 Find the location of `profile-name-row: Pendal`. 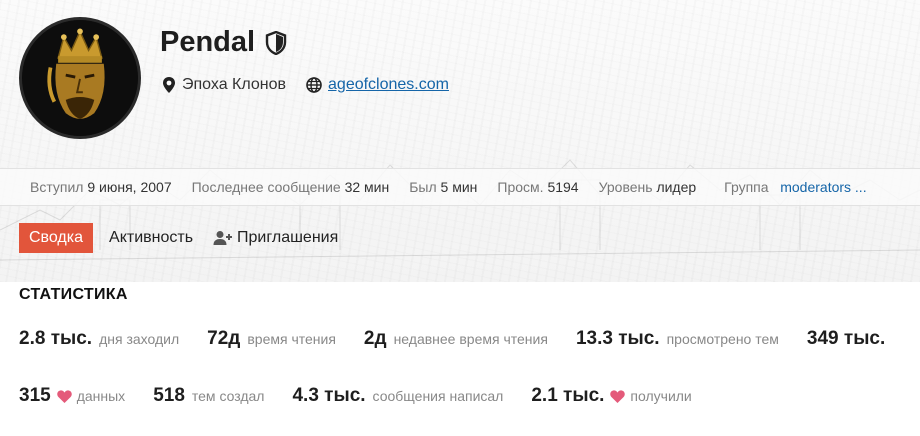

profile-name-row: Pendal is located at coordinates (223, 42).